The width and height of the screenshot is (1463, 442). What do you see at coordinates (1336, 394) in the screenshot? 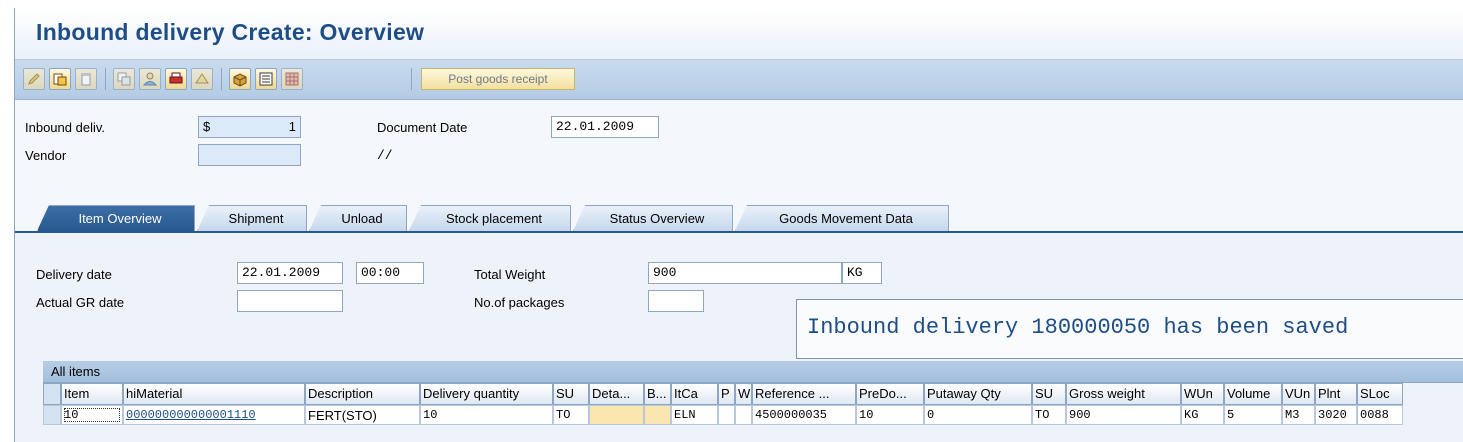
I see `col-plant: Plnt` at bounding box center [1336, 394].